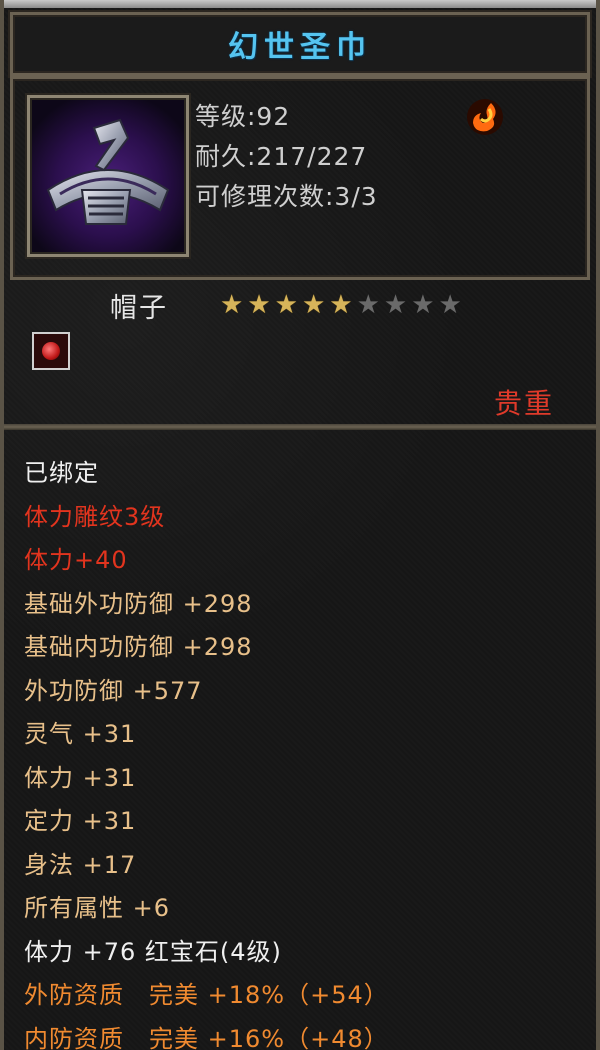 This screenshot has height=1050, width=600. What do you see at coordinates (300, 4) in the screenshot?
I see `window-top-bar` at bounding box center [300, 4].